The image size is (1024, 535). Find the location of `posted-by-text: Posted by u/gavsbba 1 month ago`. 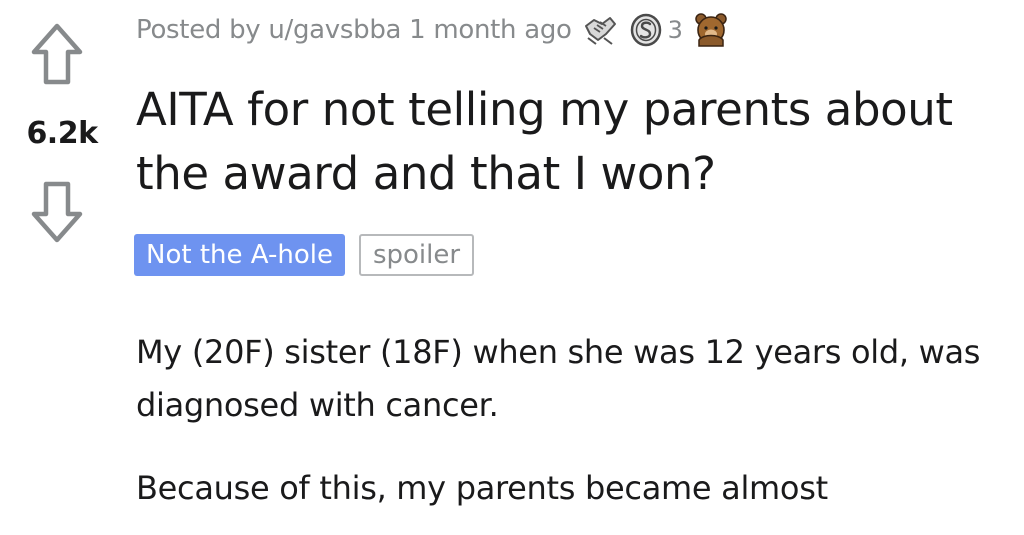

posted-by-text: Posted by u/gavsbba 1 month ago is located at coordinates (354, 30).